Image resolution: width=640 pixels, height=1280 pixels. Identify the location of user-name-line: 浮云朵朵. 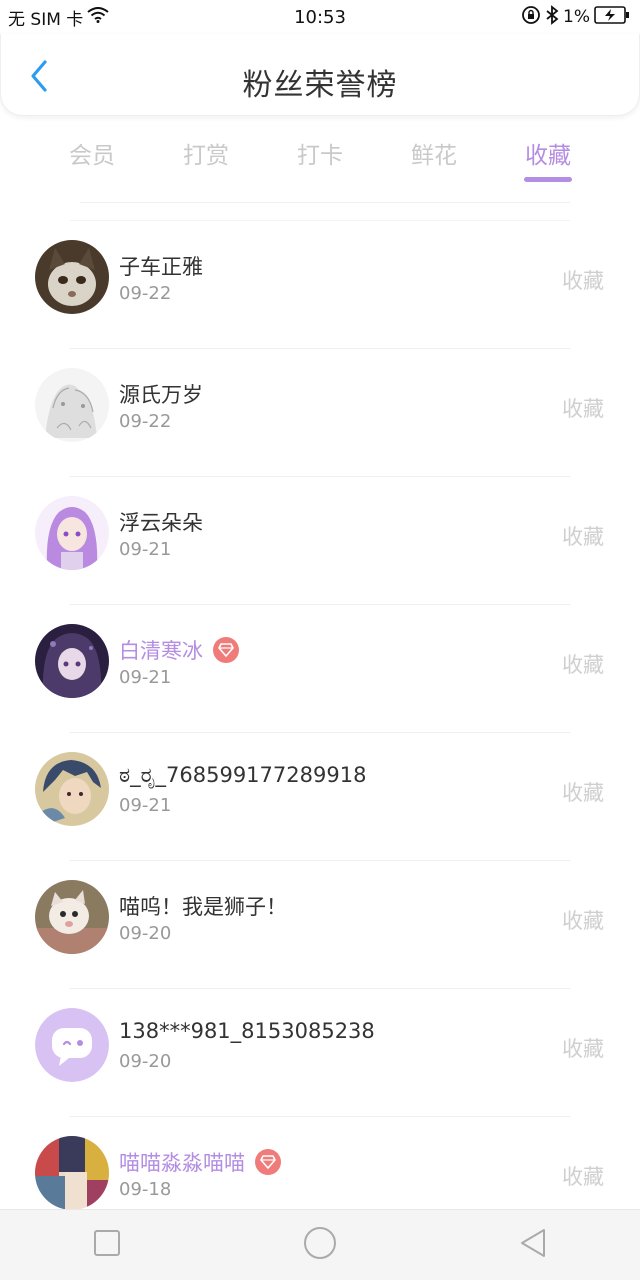
(161, 522).